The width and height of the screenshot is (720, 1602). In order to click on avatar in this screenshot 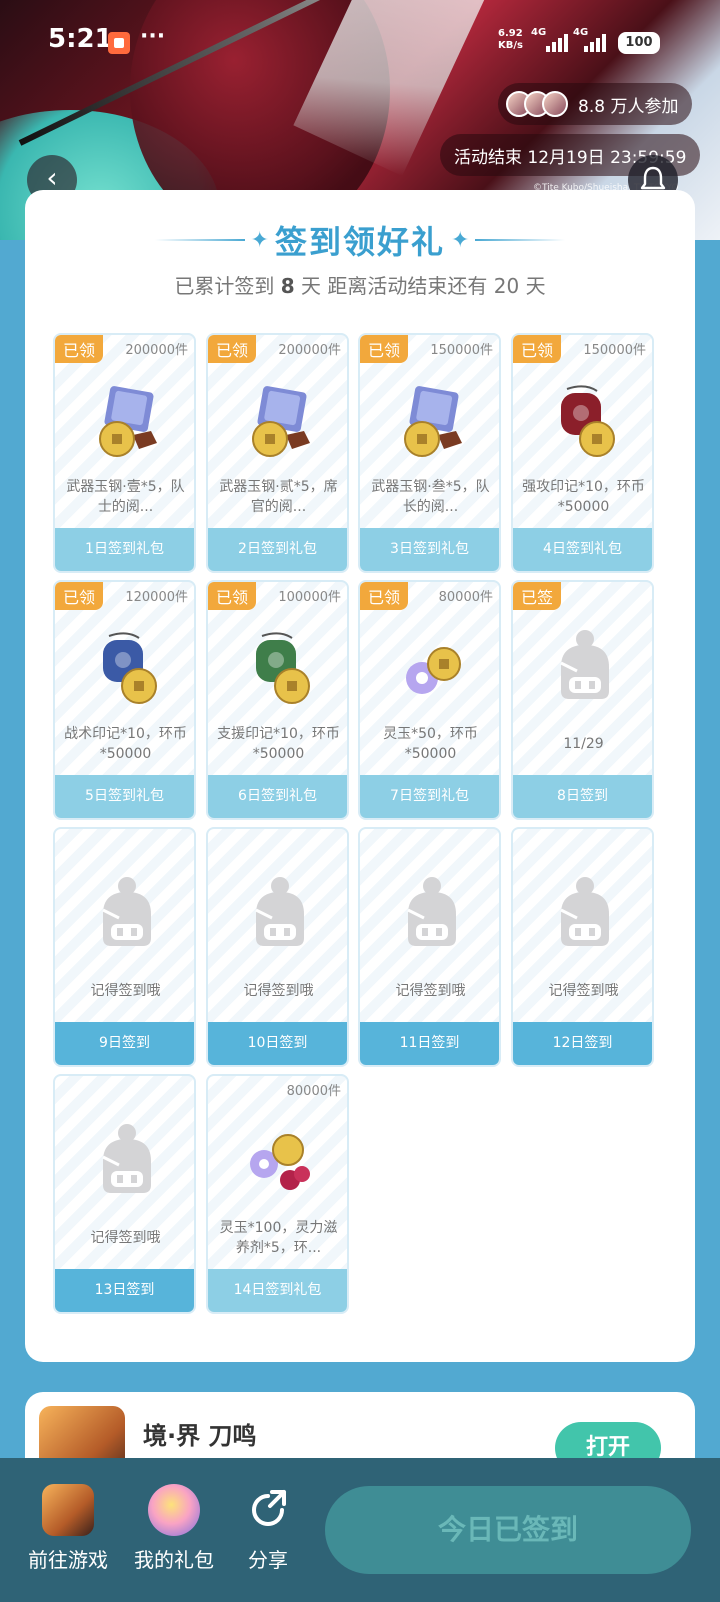, I will do `click(555, 104)`.